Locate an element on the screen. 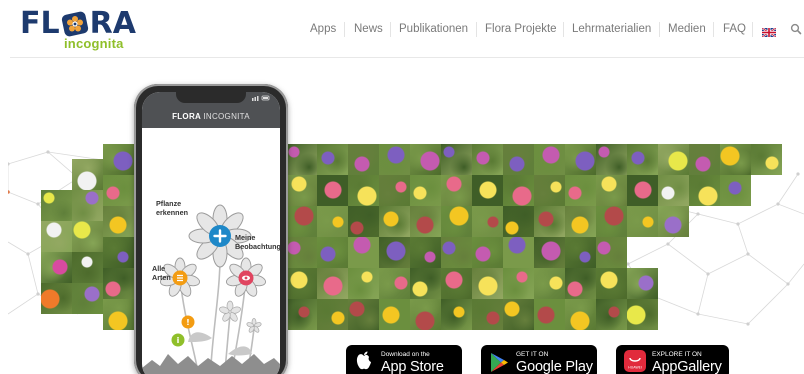  app-title: FLORA INCOGNITA is located at coordinates (211, 116).